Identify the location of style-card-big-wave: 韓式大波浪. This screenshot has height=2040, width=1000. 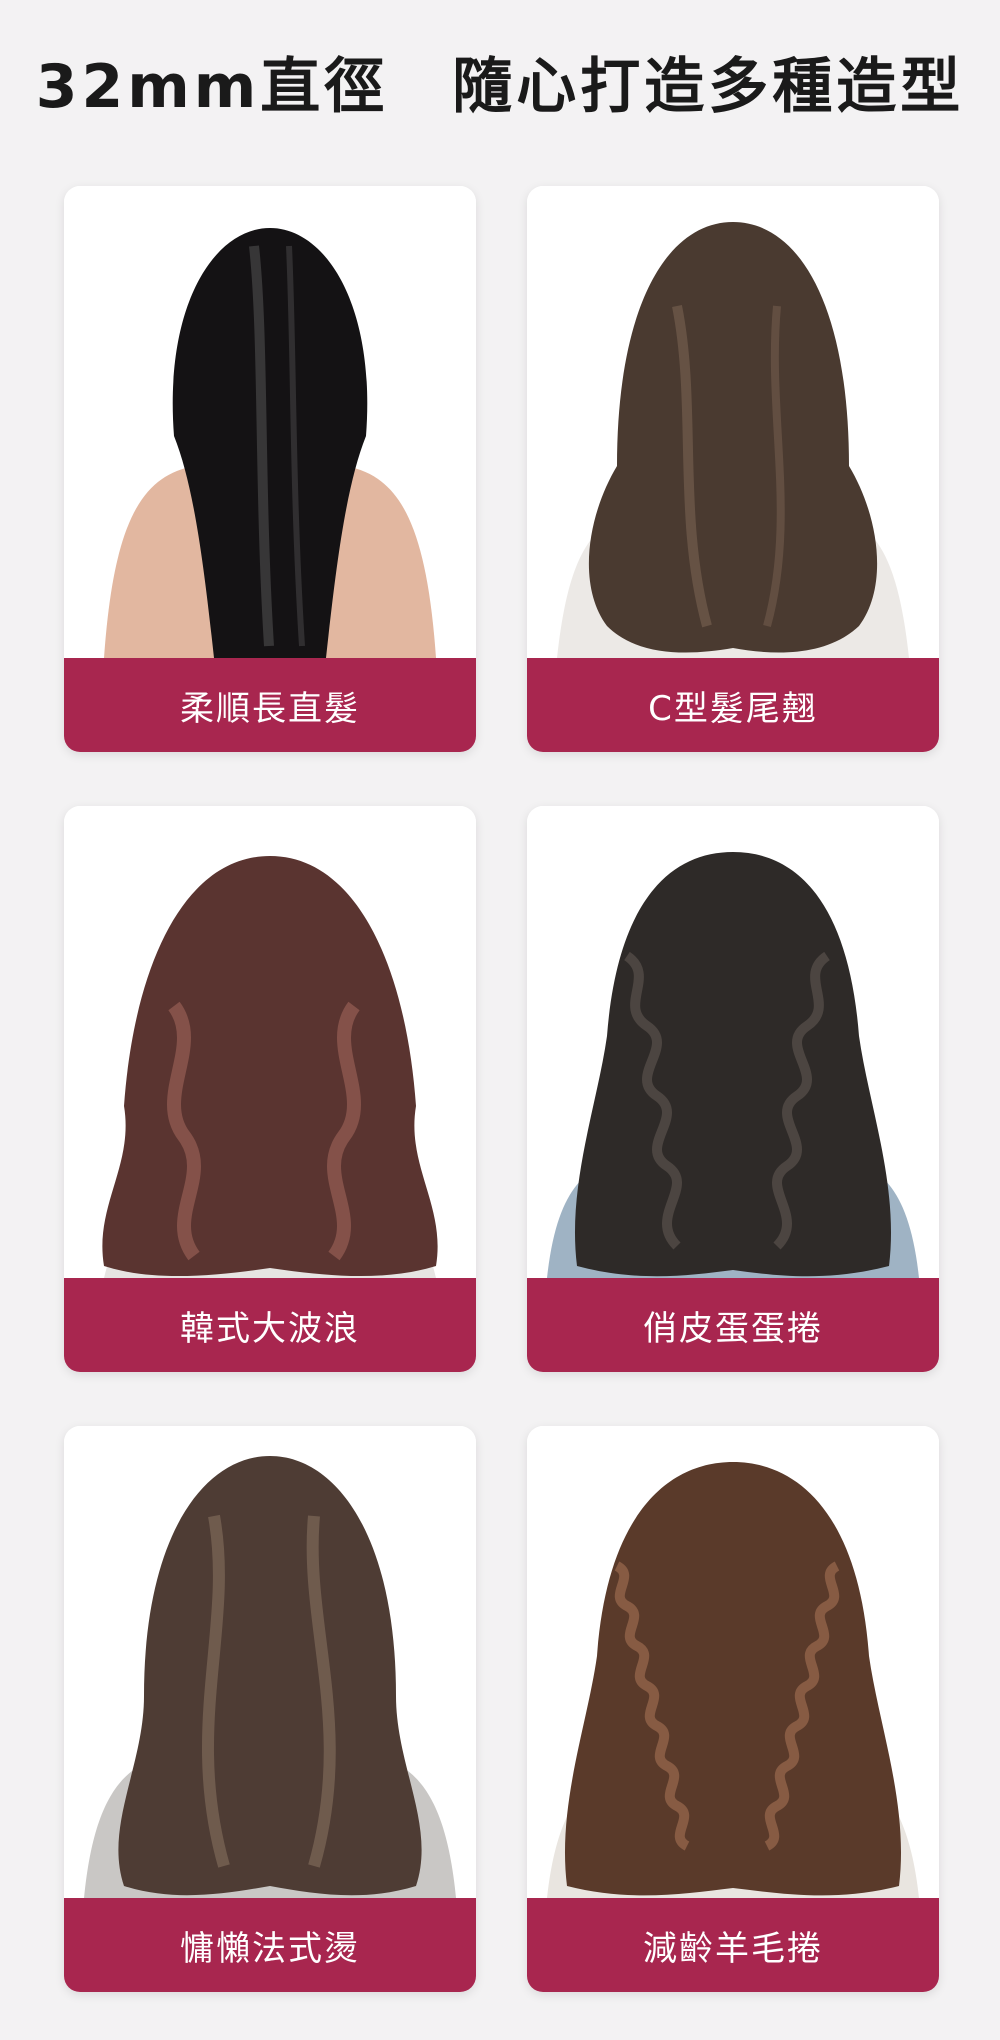
(270, 1089).